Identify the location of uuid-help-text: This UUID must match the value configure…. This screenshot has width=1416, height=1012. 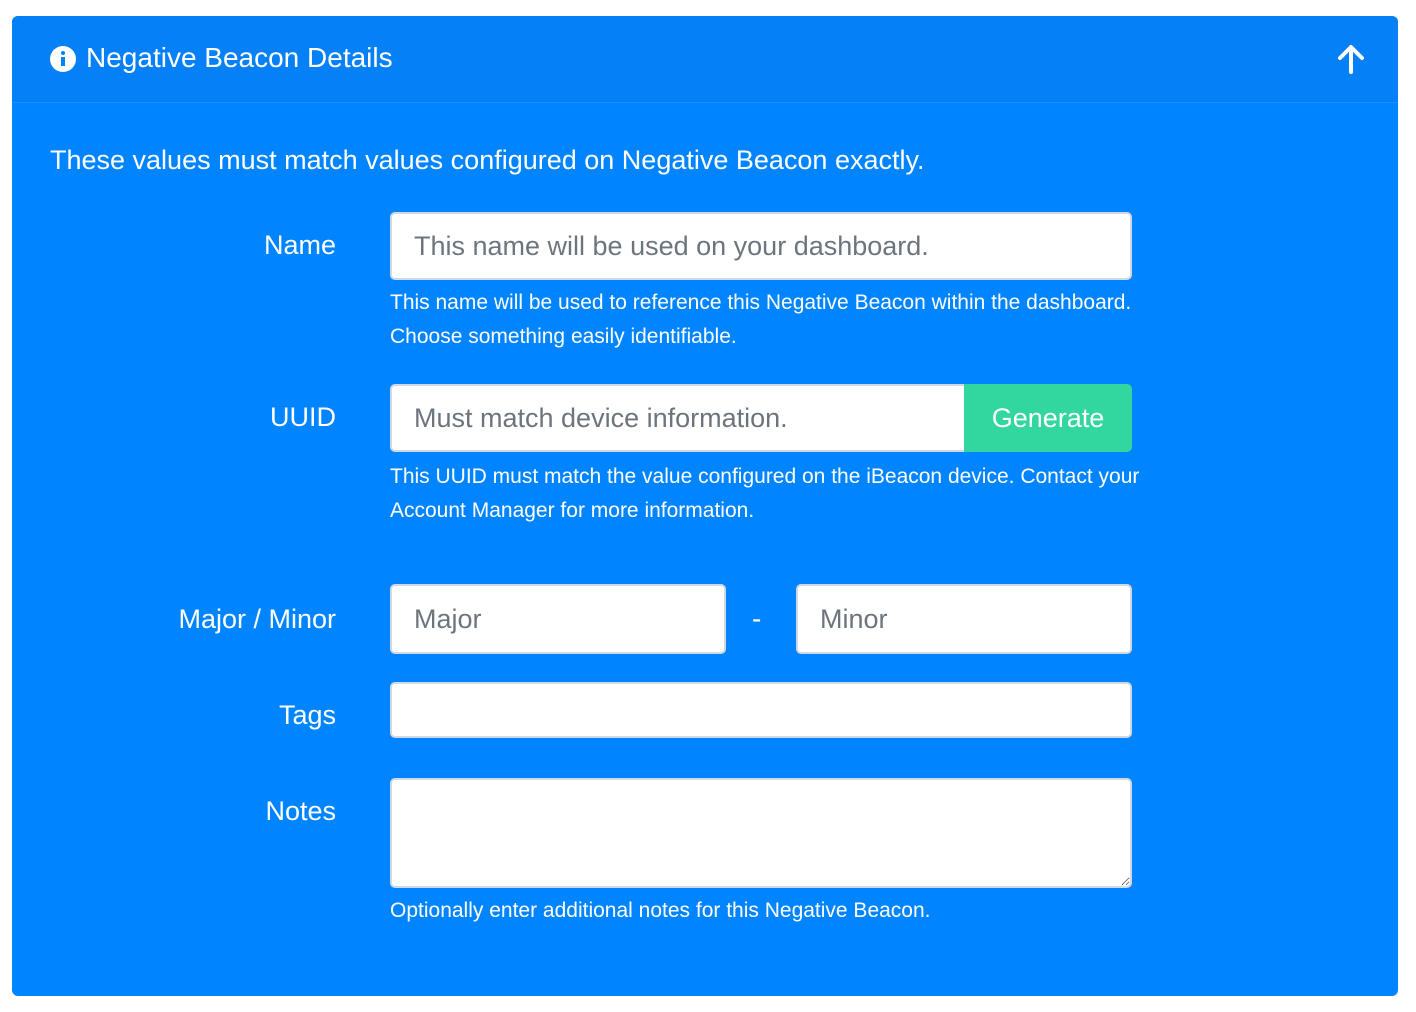
(765, 493).